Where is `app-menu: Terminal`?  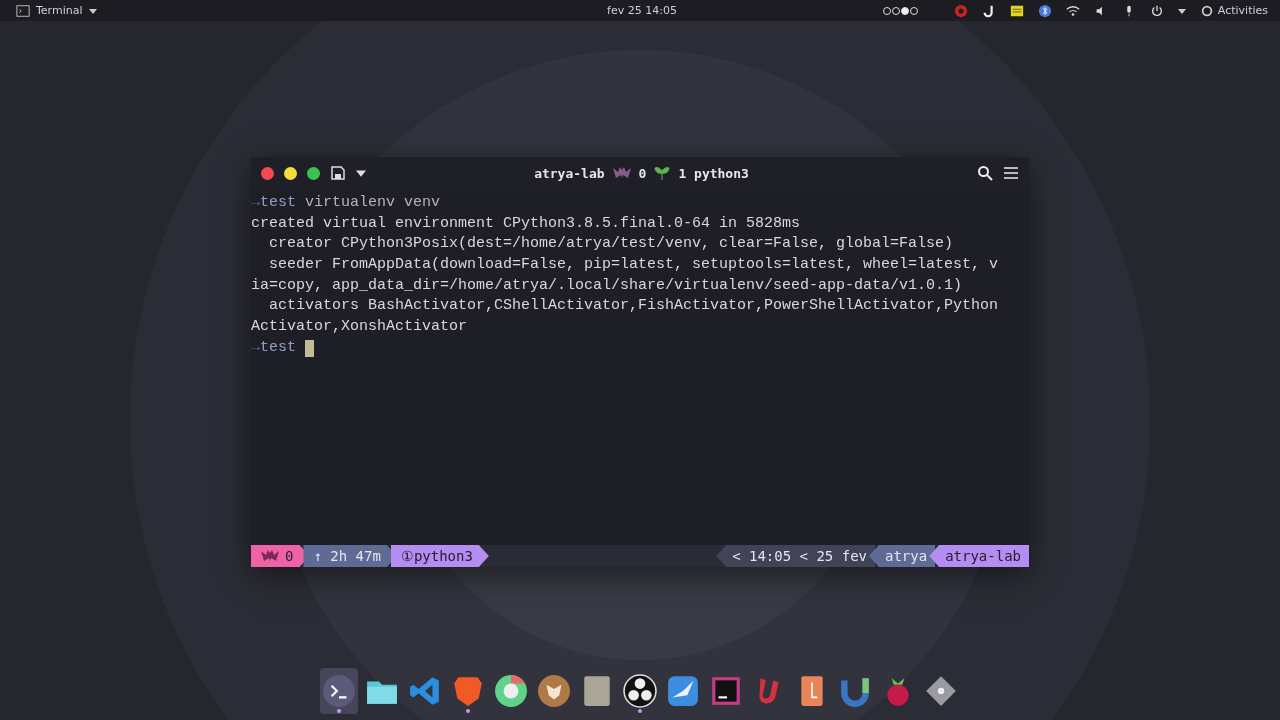
app-menu: Terminal is located at coordinates (59, 10).